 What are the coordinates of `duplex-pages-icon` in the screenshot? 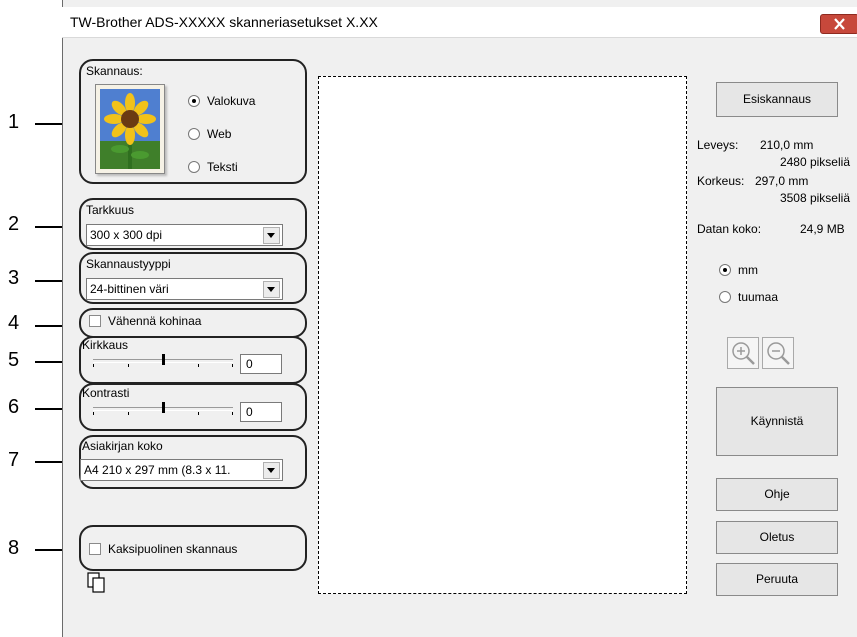 It's located at (96, 582).